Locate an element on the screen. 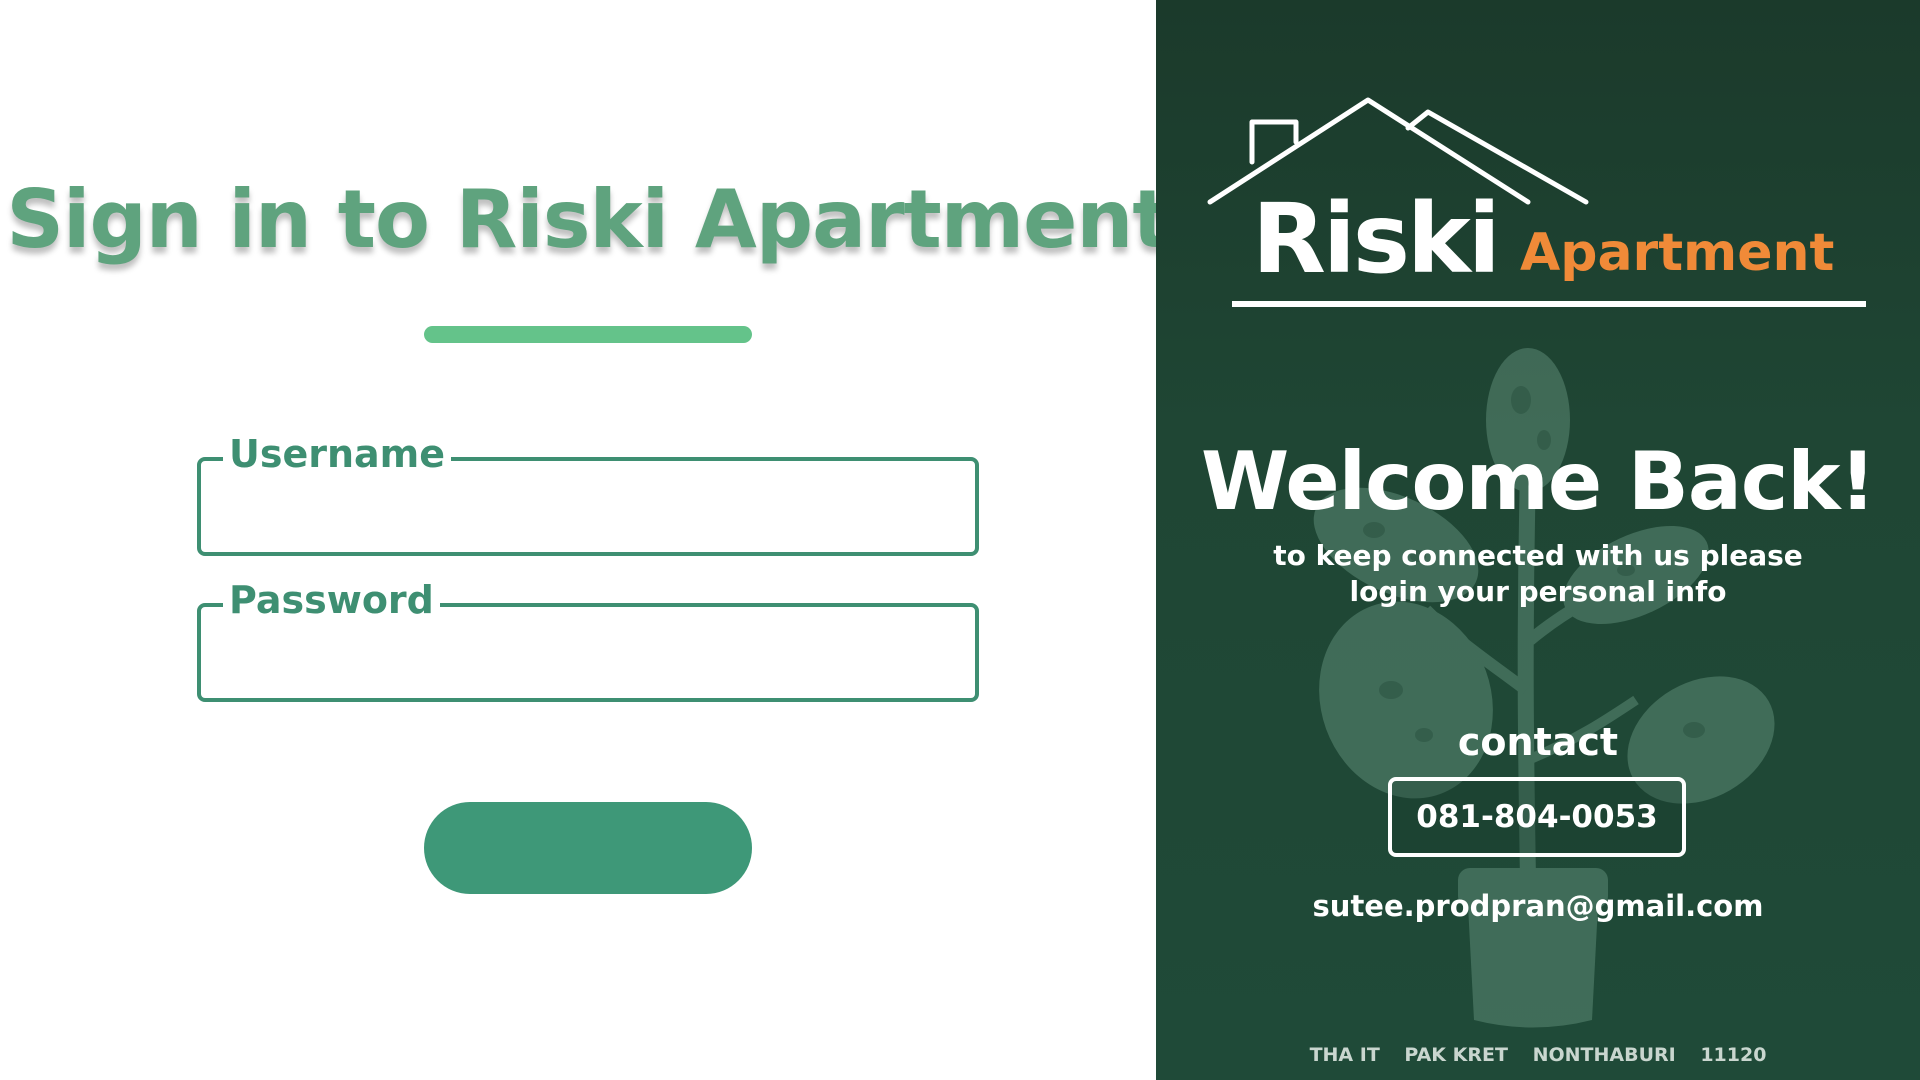  password-label: Password is located at coordinates (331, 600).